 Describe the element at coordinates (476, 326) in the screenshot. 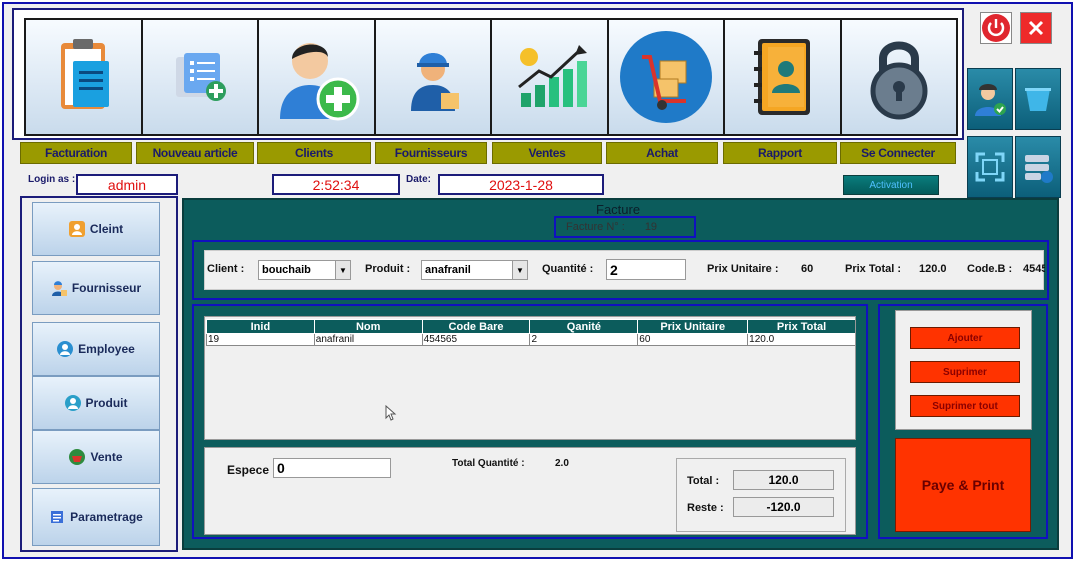

I see `col-code-bare: Code Bare` at that location.